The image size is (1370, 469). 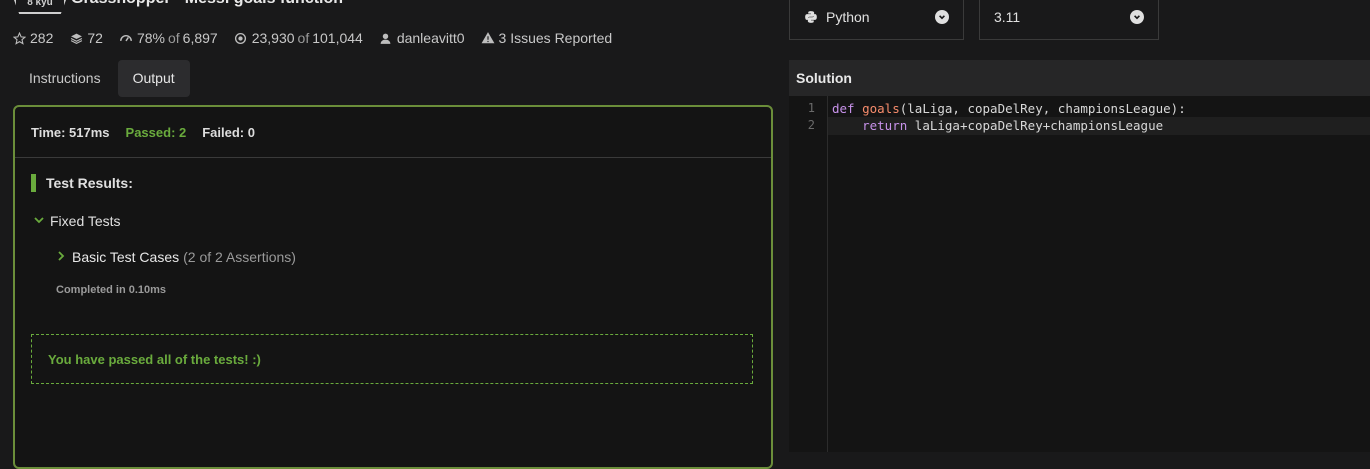 I want to click on output-passed: Passed: 2, so click(x=156, y=132).